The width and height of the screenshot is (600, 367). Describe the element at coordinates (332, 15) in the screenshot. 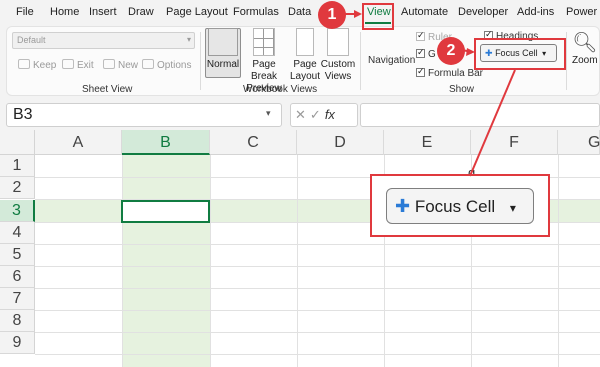

I see `step-badge-1: 1` at that location.